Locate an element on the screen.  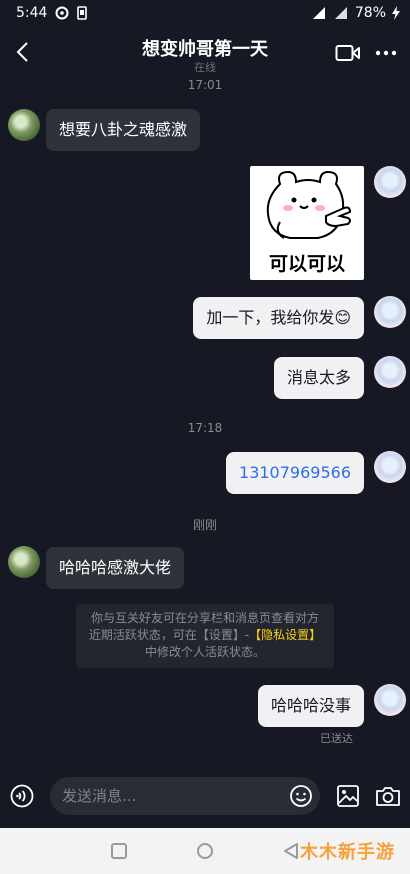
image-icon is located at coordinates (348, 796).